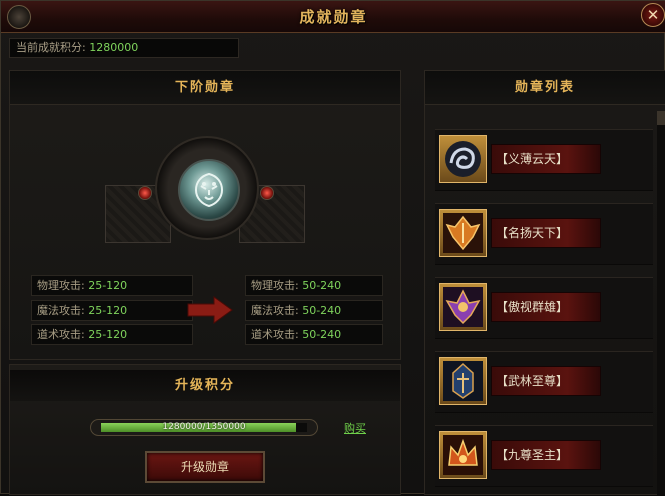 Image resolution: width=665 pixels, height=496 pixels. I want to click on medal-list-scrollbar, so click(661, 303).